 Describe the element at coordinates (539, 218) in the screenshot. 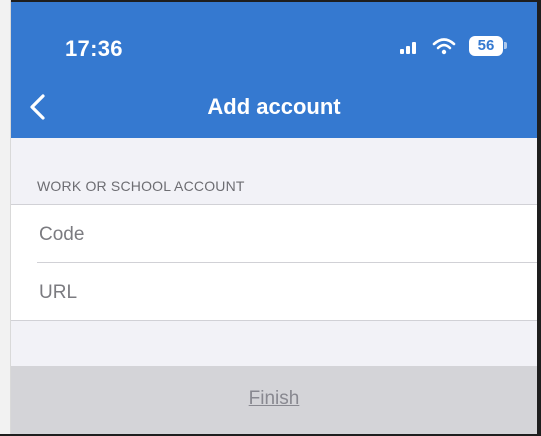

I see `frame-right-edge` at that location.